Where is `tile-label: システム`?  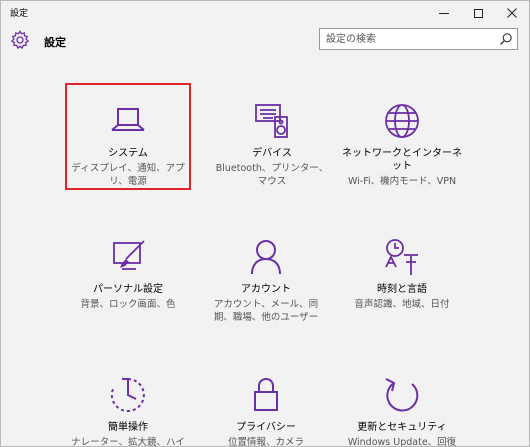
tile-label: システム is located at coordinates (128, 153).